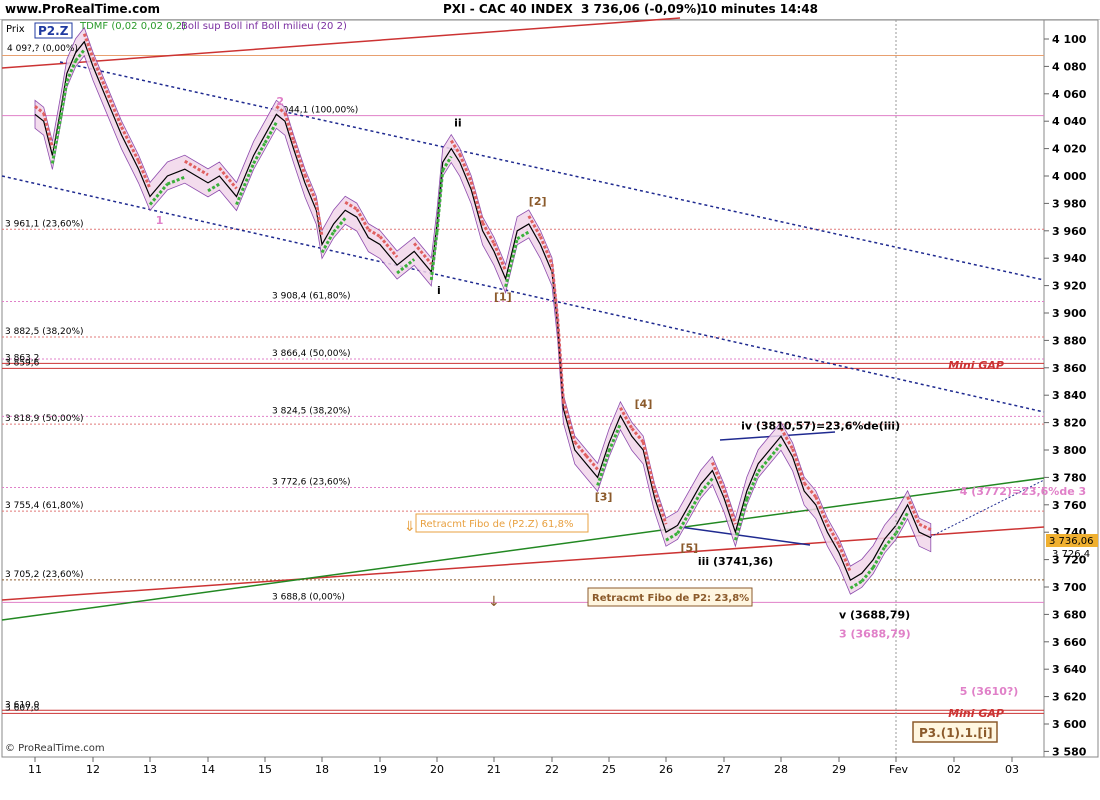 The height and width of the screenshot is (800, 1100). What do you see at coordinates (956, 733) in the screenshot?
I see `wave-label: P3.(1).1.[i]` at bounding box center [956, 733].